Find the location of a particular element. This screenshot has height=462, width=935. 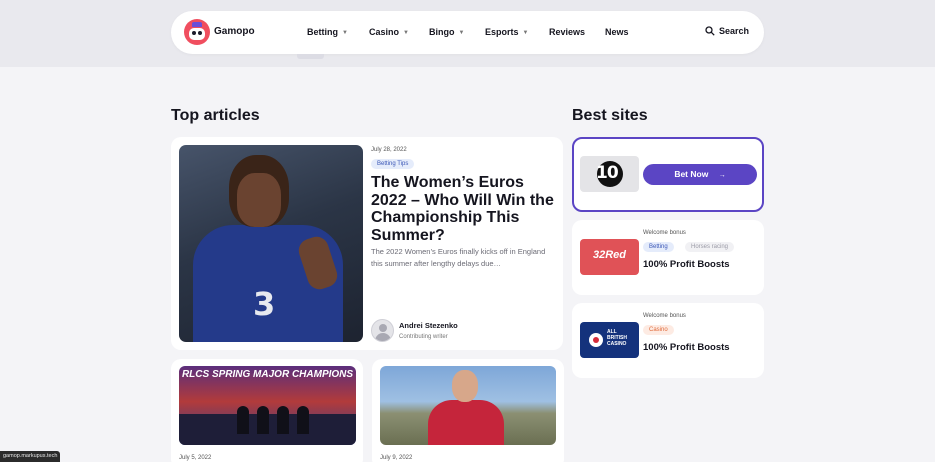

article-tag: Betting Tips is located at coordinates (393, 164).